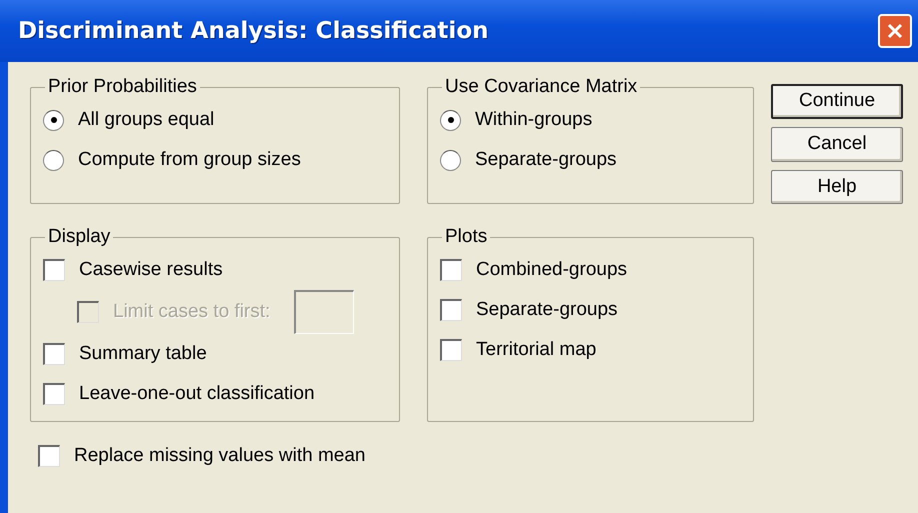  What do you see at coordinates (191, 312) in the screenshot?
I see `checkbox-label: Limit cases to first:` at bounding box center [191, 312].